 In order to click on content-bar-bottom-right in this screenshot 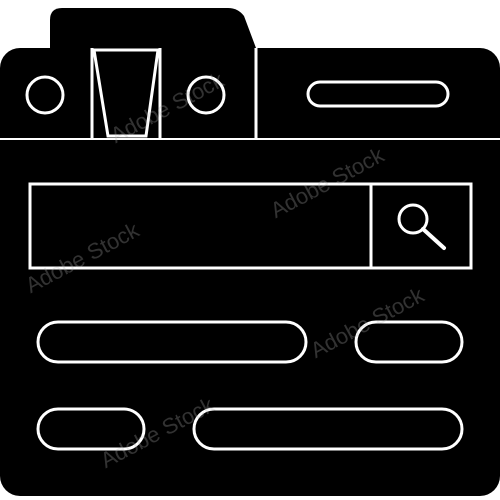, I will do `click(328, 429)`.